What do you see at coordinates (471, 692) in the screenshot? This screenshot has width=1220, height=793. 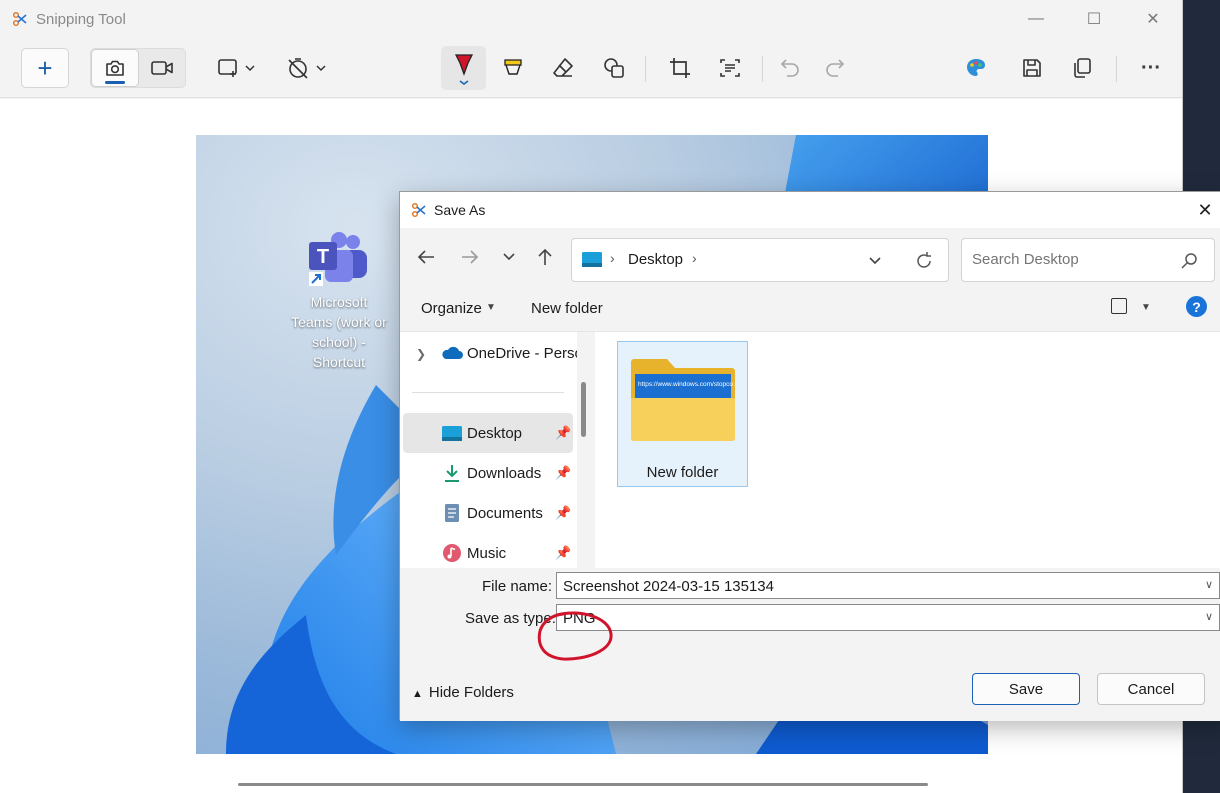 I see `hide-folders-label: Hide Folders` at bounding box center [471, 692].